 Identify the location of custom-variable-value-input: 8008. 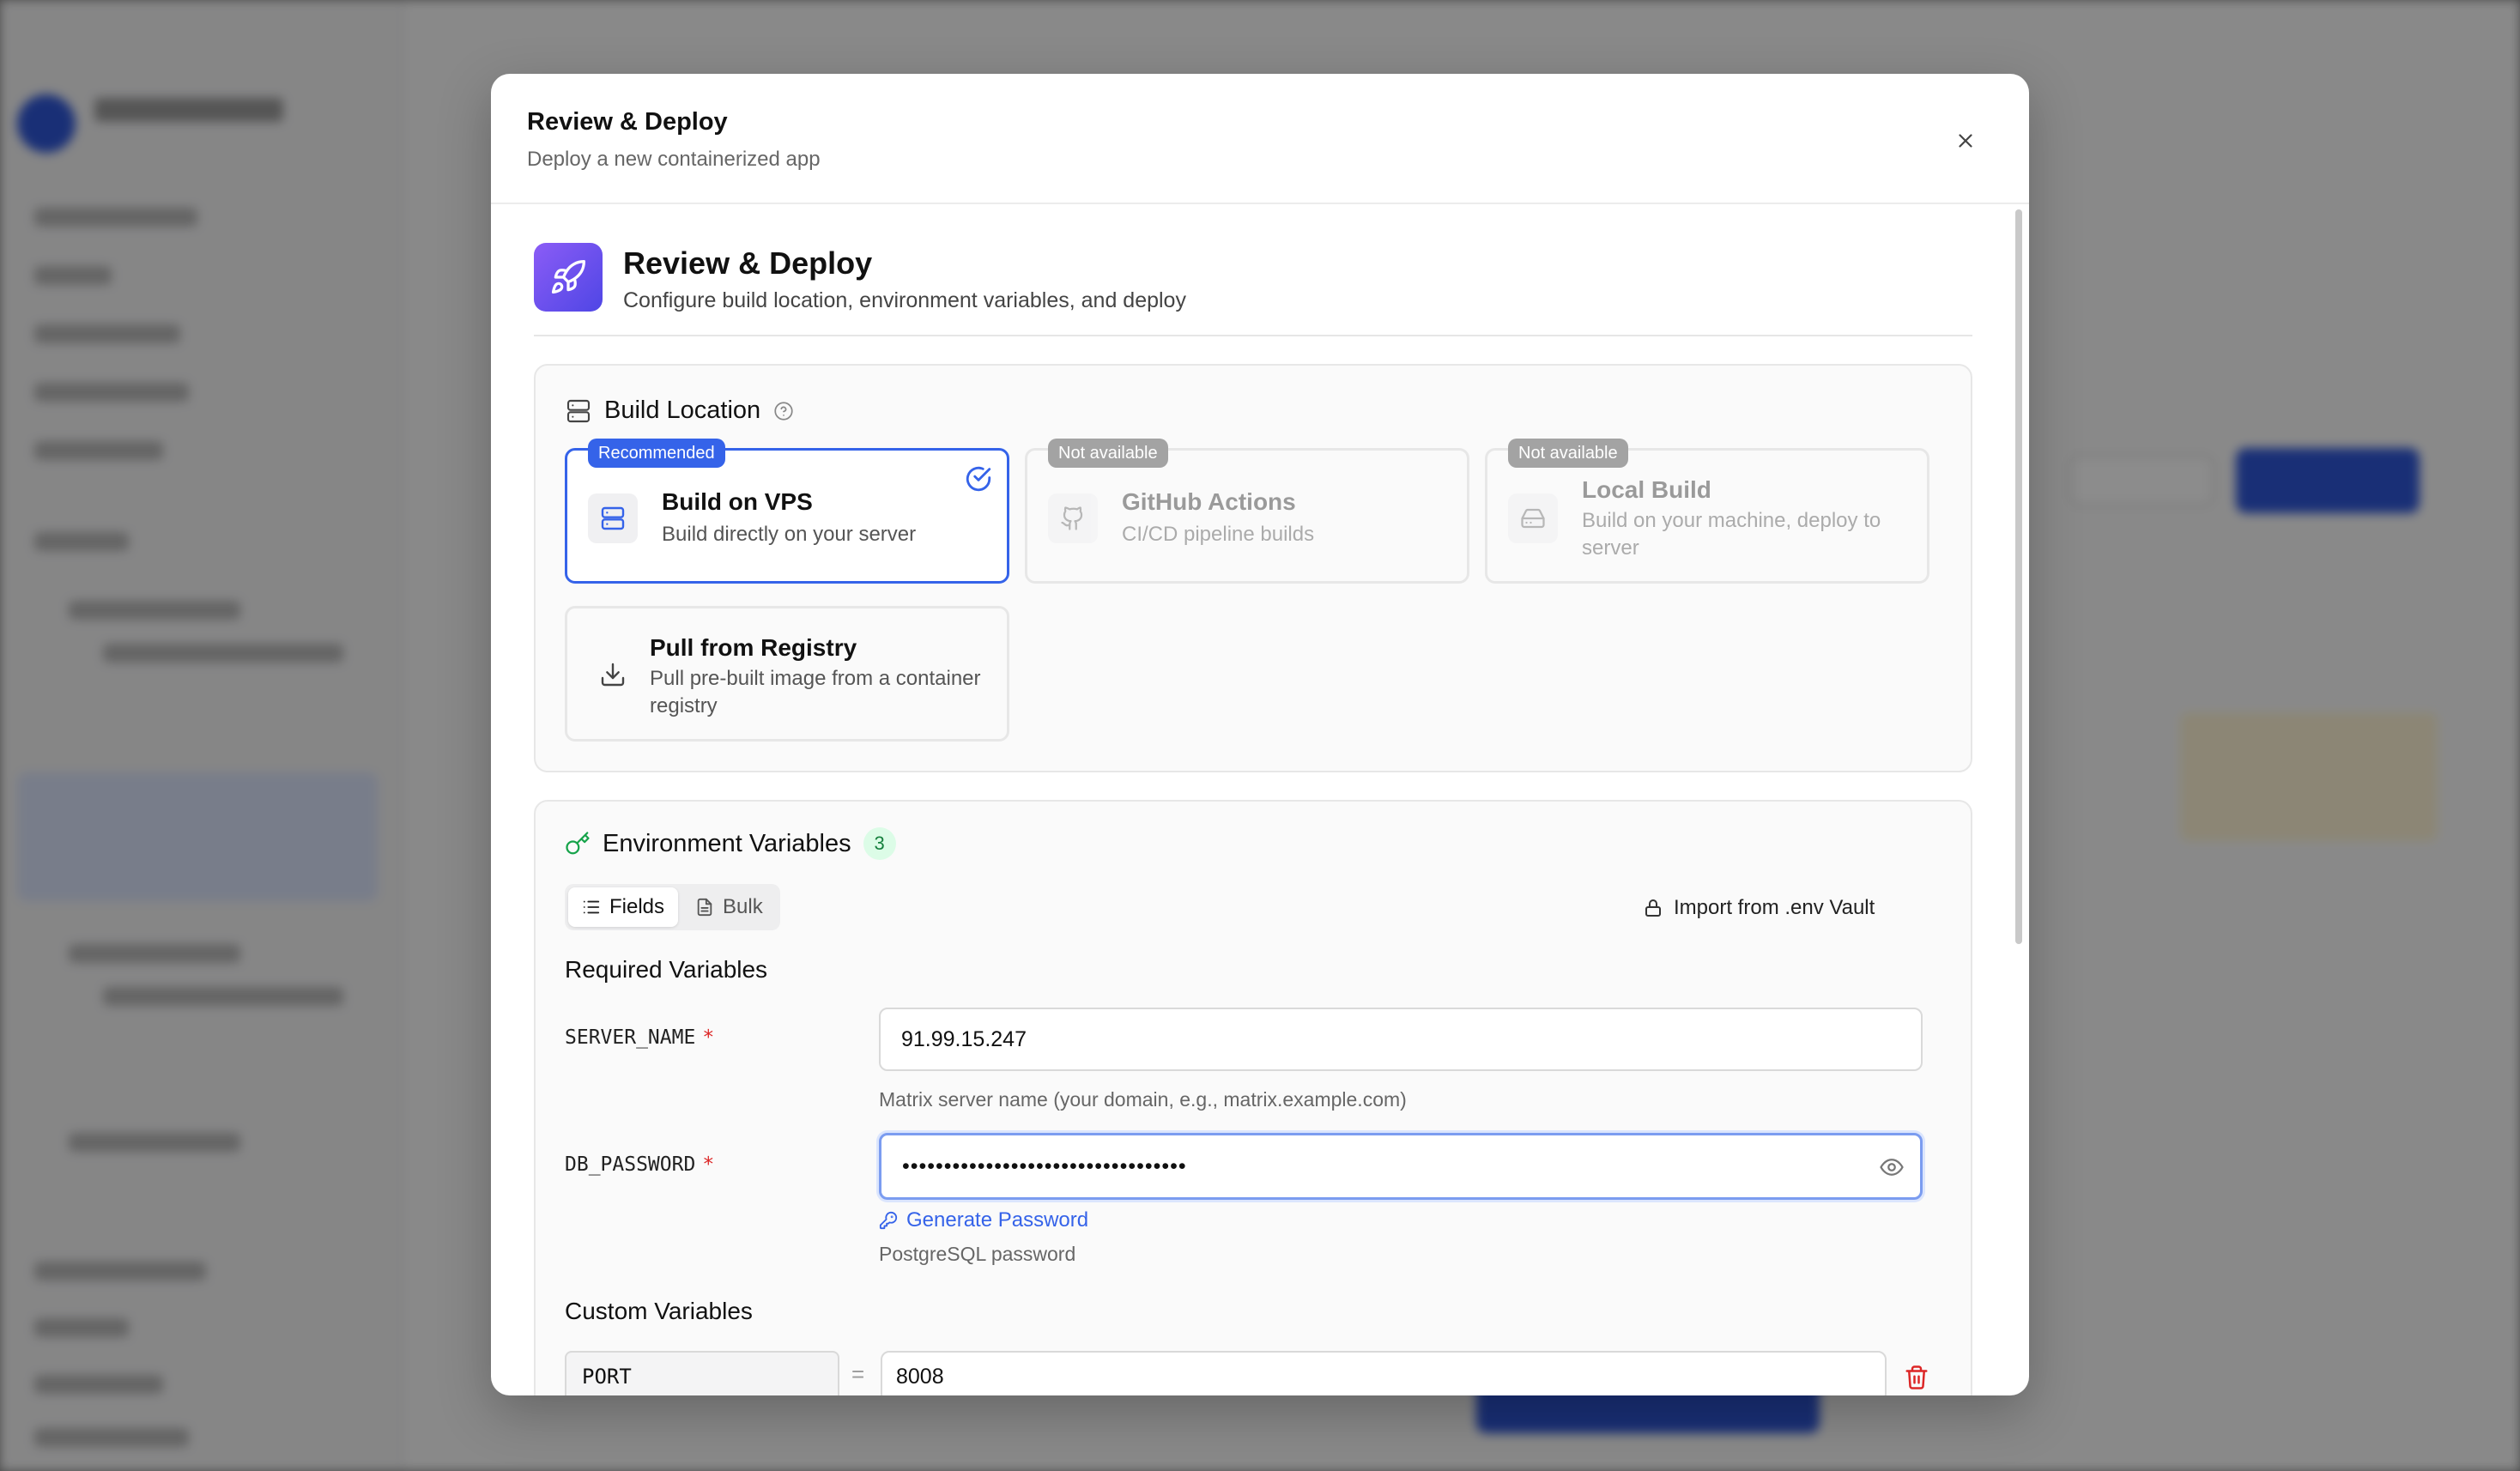
(1384, 1373).